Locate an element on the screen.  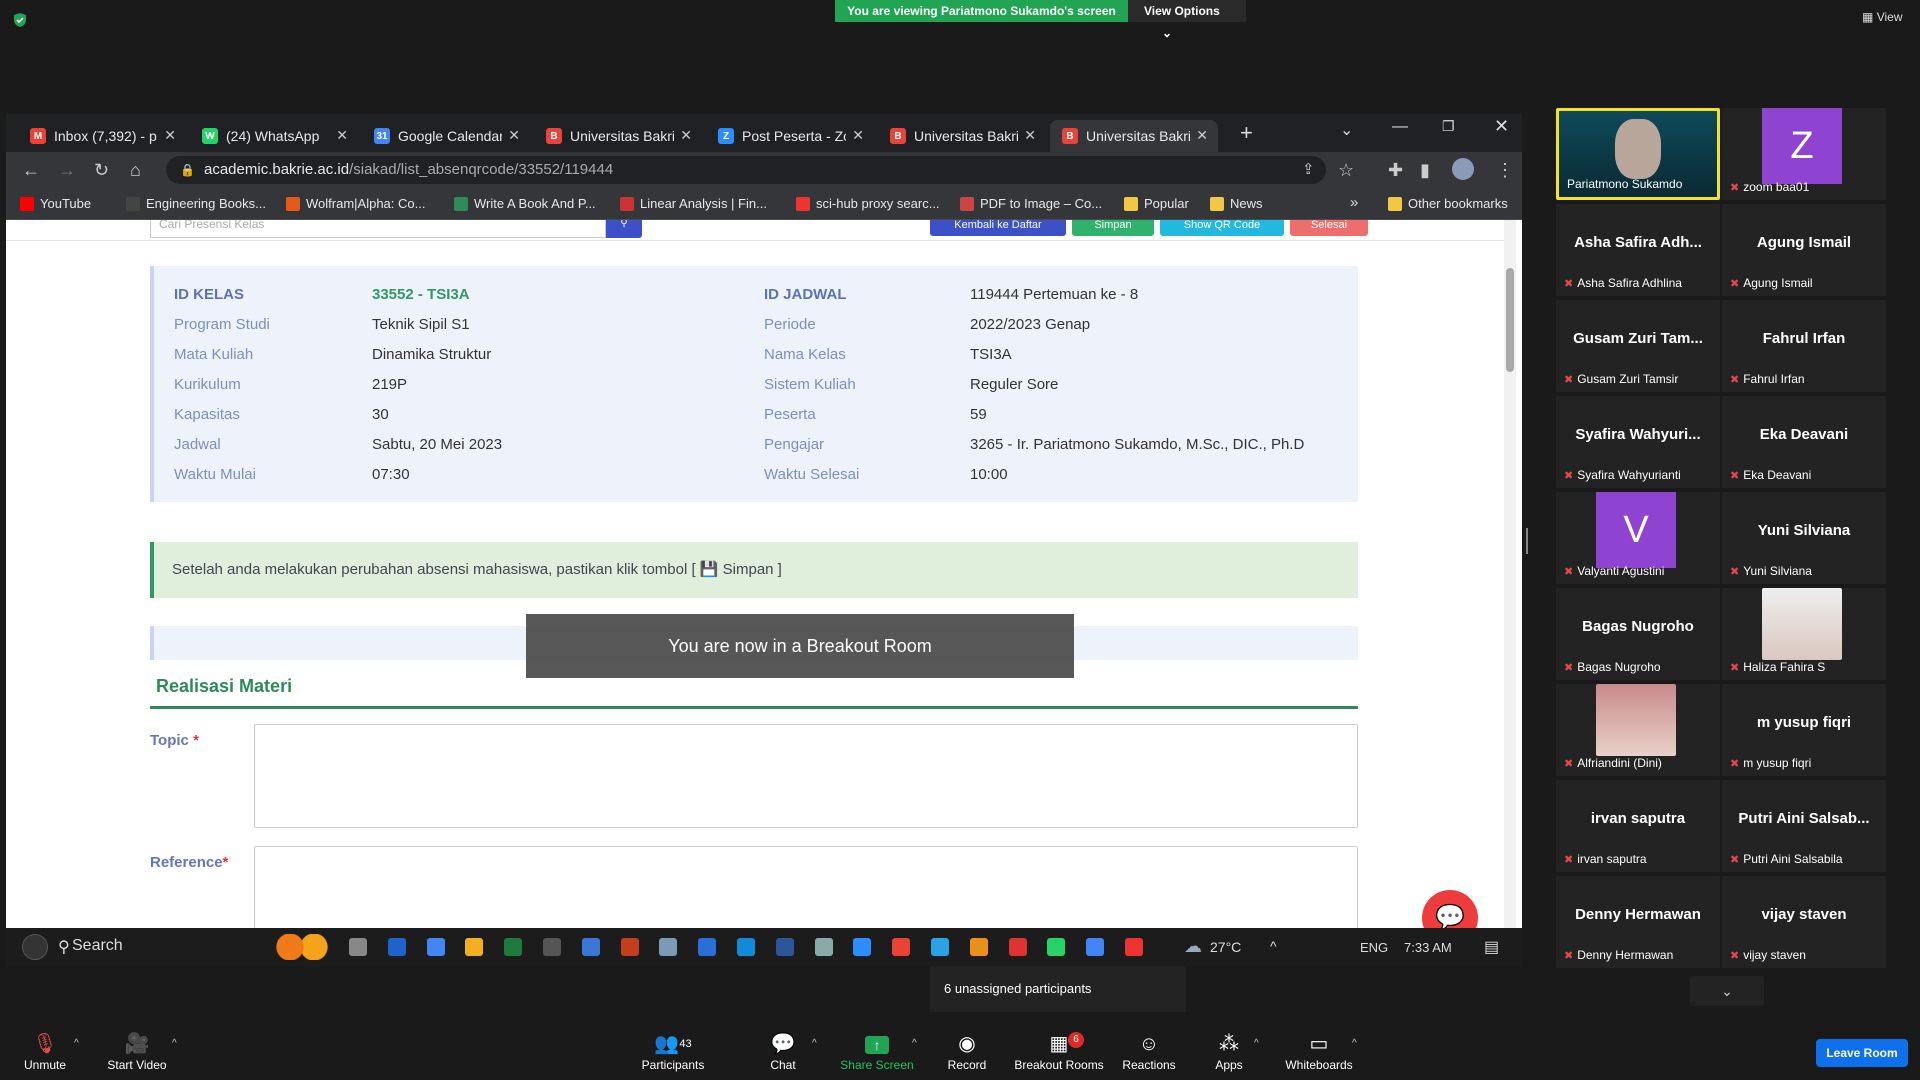
participant-tile: Gusam Zuri Tam... ✖ Gusam Zuri Tamsir is located at coordinates (1638, 346).